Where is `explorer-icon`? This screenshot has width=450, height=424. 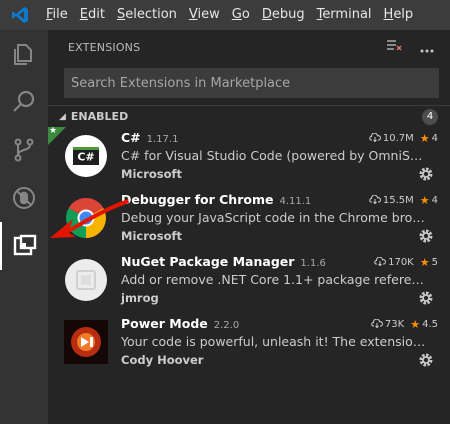
explorer-icon is located at coordinates (24, 54).